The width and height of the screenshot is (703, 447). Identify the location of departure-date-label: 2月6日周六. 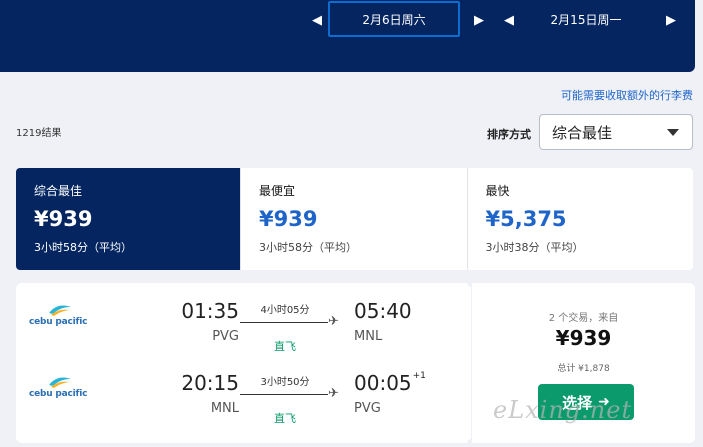
(394, 19).